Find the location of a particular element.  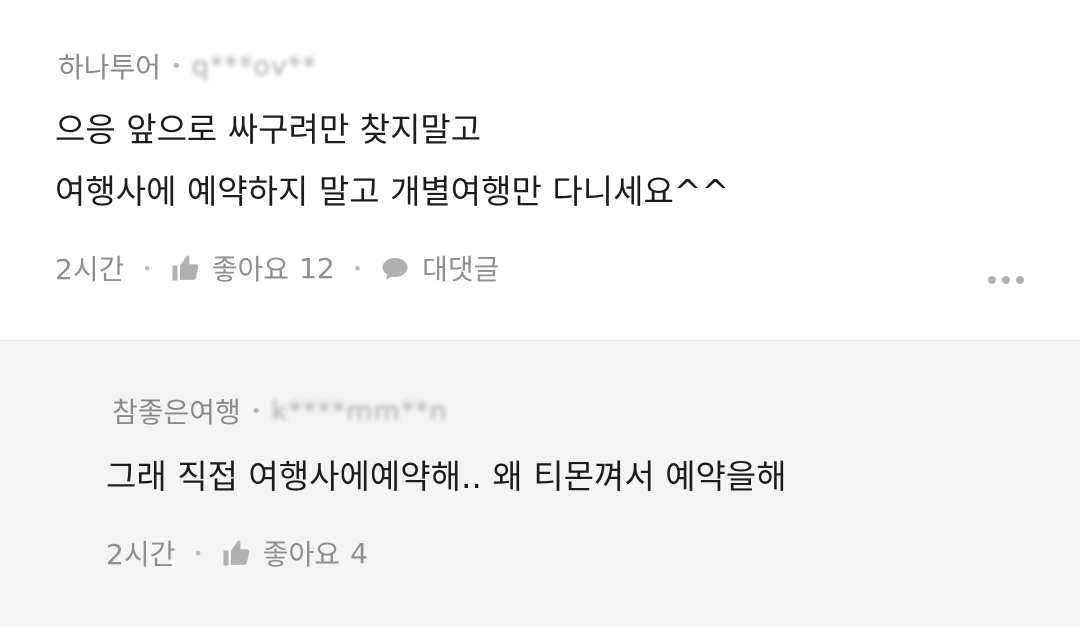

reply-body: 그래 직접 여행사에예약해.. 왜 티몬껴서 예약을해 is located at coordinates (446, 476).